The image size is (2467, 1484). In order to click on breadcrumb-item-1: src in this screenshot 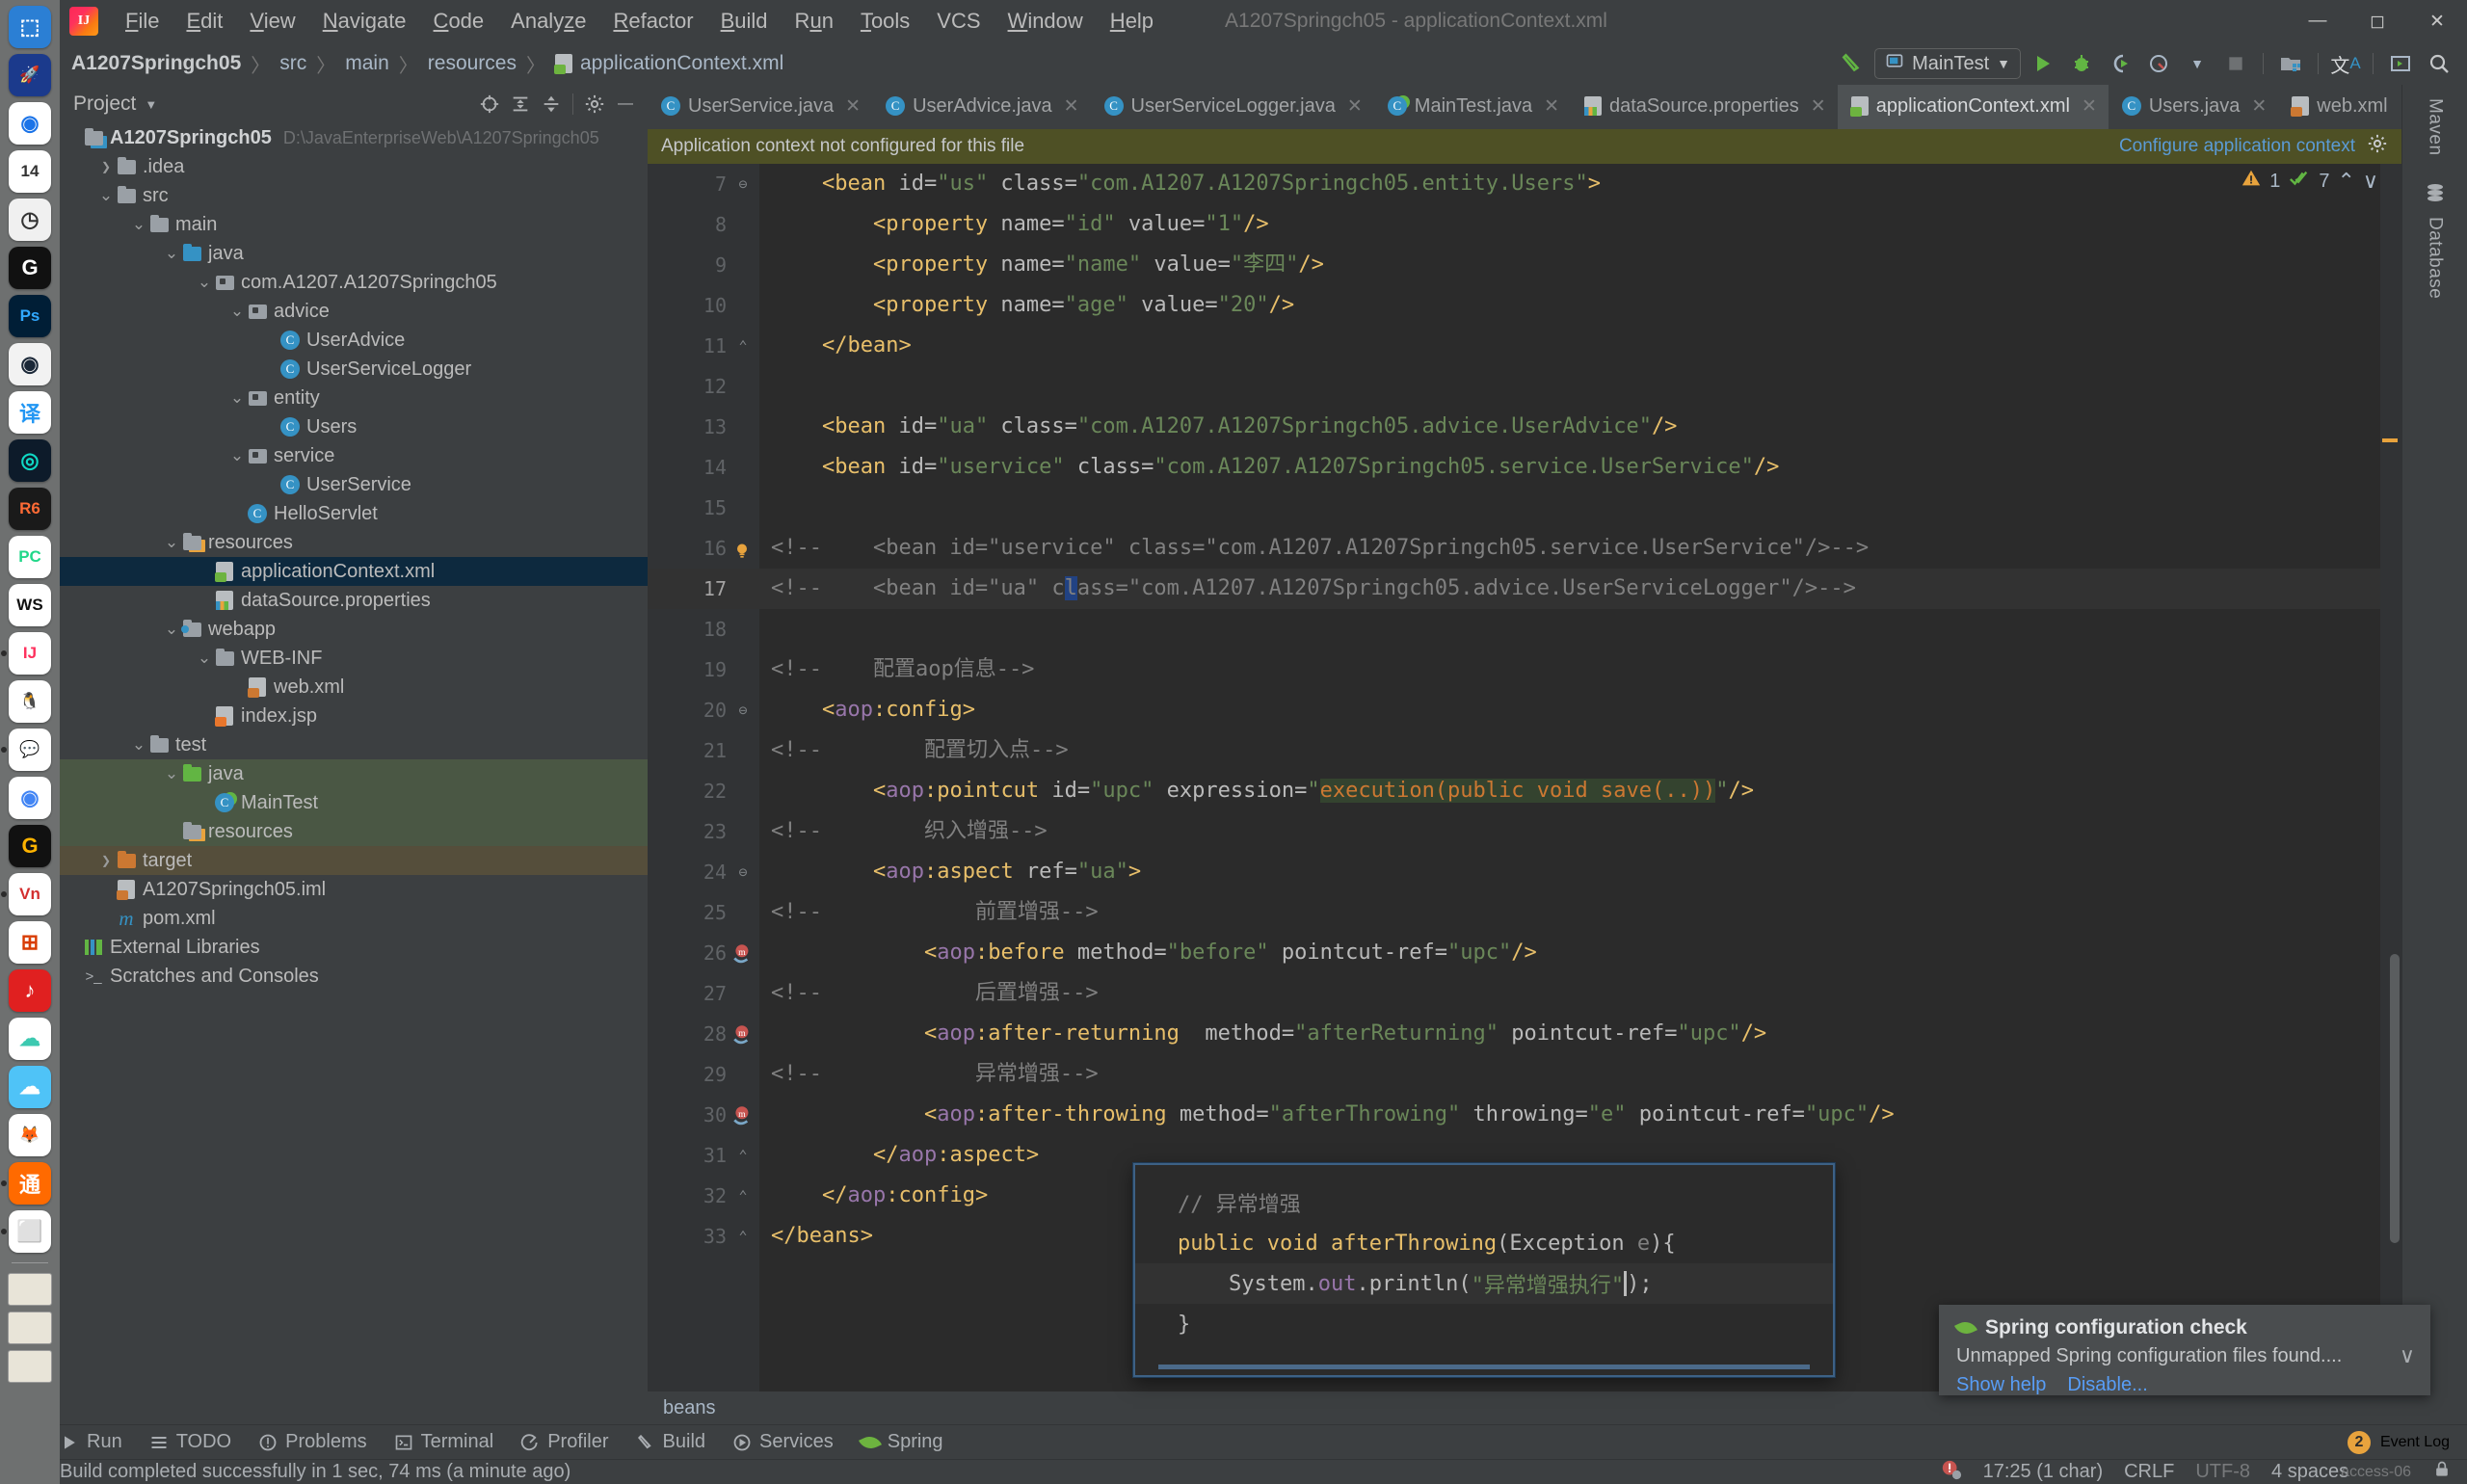, I will do `click(292, 63)`.